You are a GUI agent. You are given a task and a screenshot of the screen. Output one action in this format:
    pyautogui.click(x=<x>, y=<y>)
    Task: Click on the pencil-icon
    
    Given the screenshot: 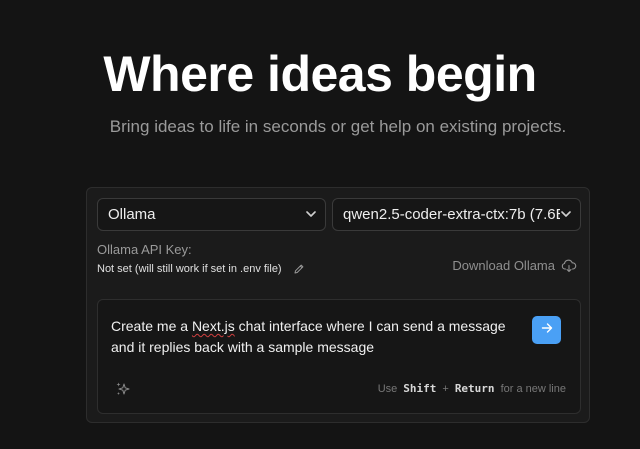 What is the action you would take?
    pyautogui.click(x=299, y=269)
    